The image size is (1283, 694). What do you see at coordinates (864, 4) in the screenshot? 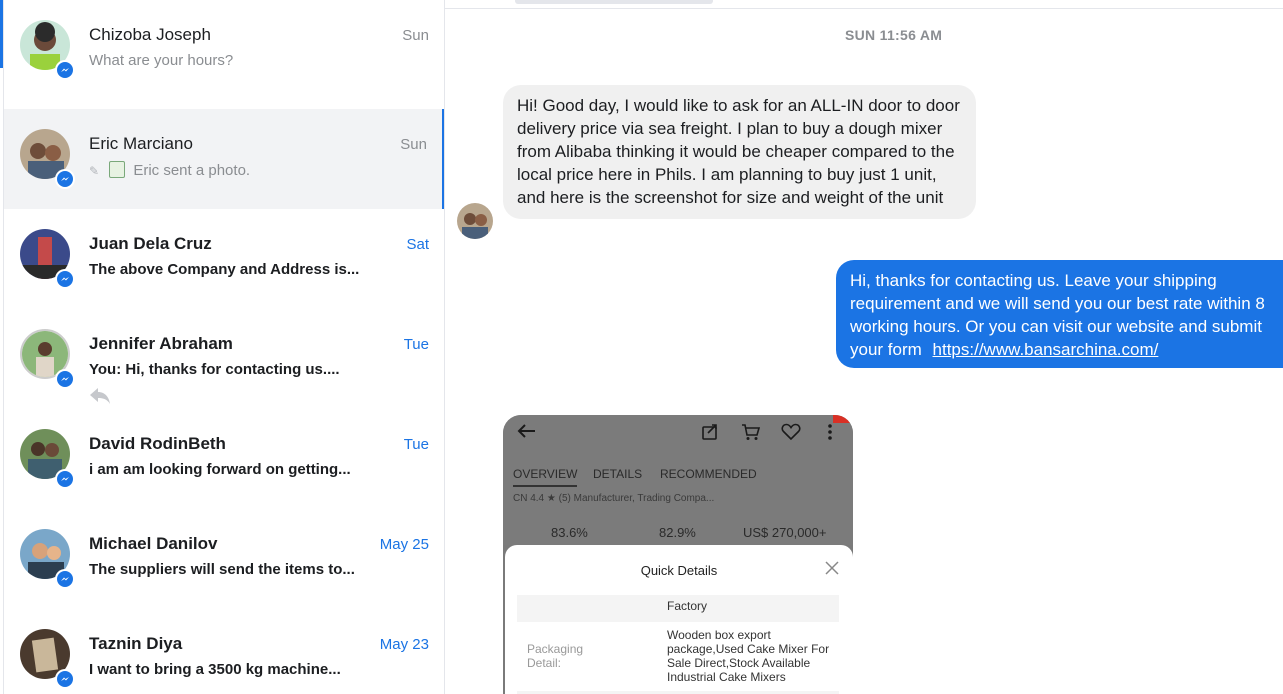
I see `chat-header-edge` at bounding box center [864, 4].